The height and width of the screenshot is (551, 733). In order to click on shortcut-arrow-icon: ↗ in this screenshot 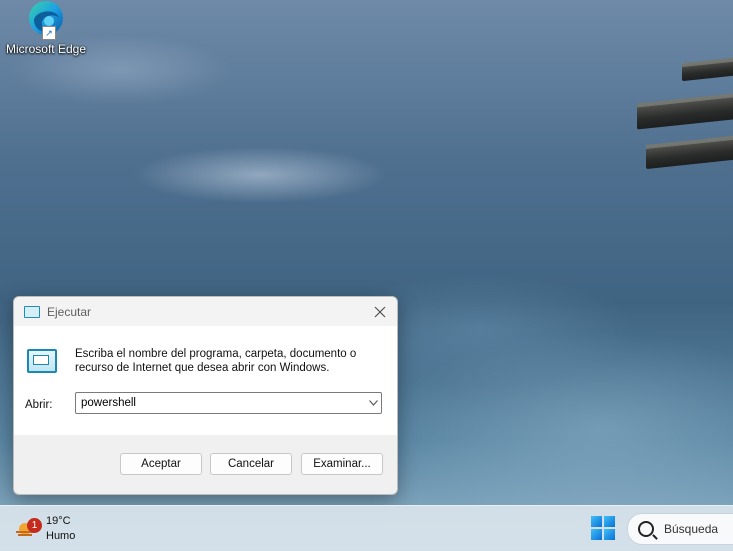, I will do `click(49, 33)`.